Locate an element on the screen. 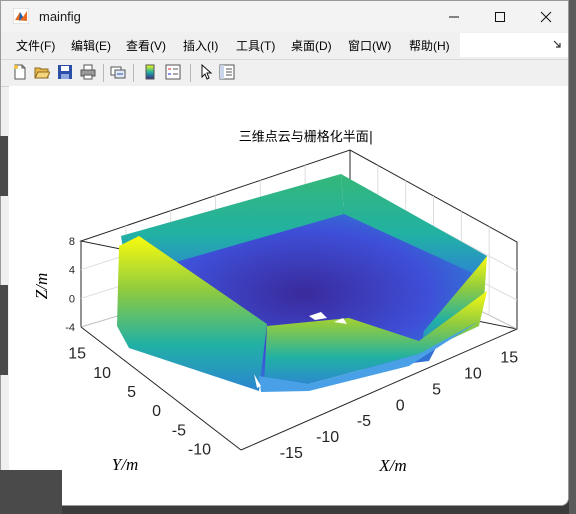  matlab-icon is located at coordinates (21, 16).